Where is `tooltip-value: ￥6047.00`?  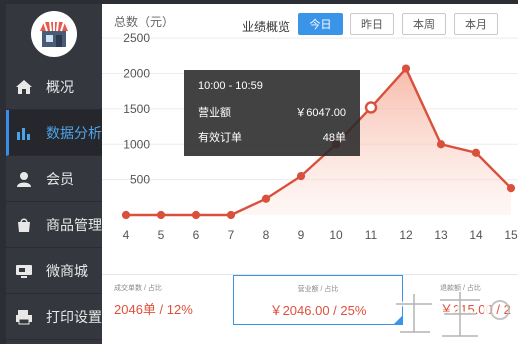
tooltip-value: ￥6047.00 is located at coordinates (320, 113).